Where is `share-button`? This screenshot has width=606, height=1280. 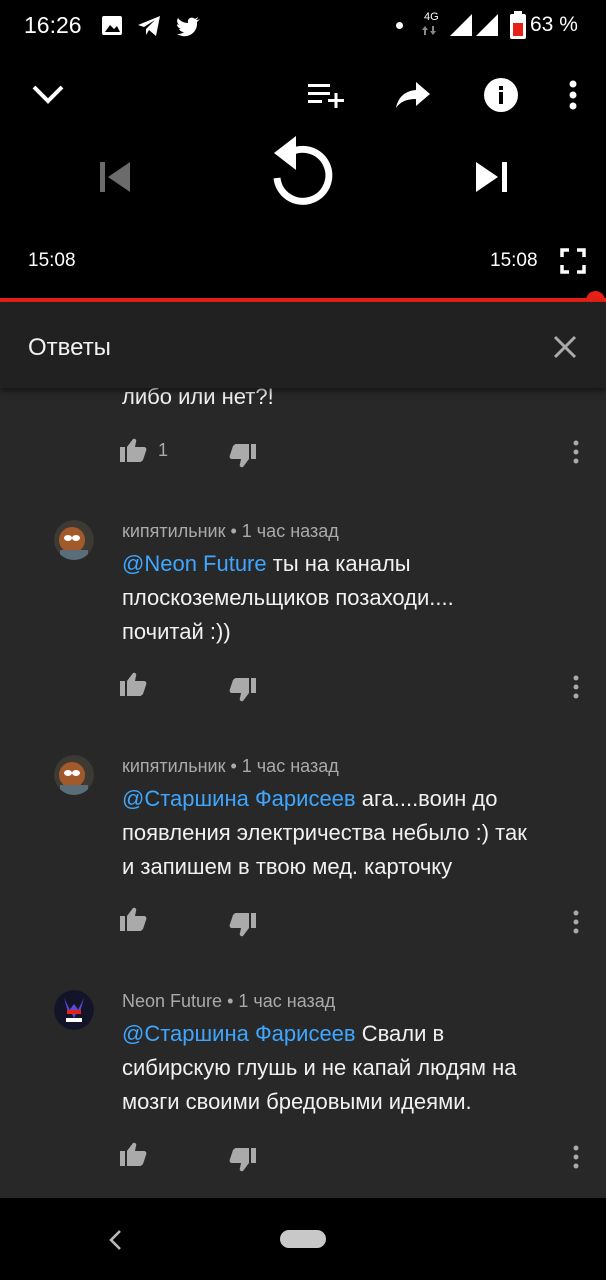 share-button is located at coordinates (414, 95).